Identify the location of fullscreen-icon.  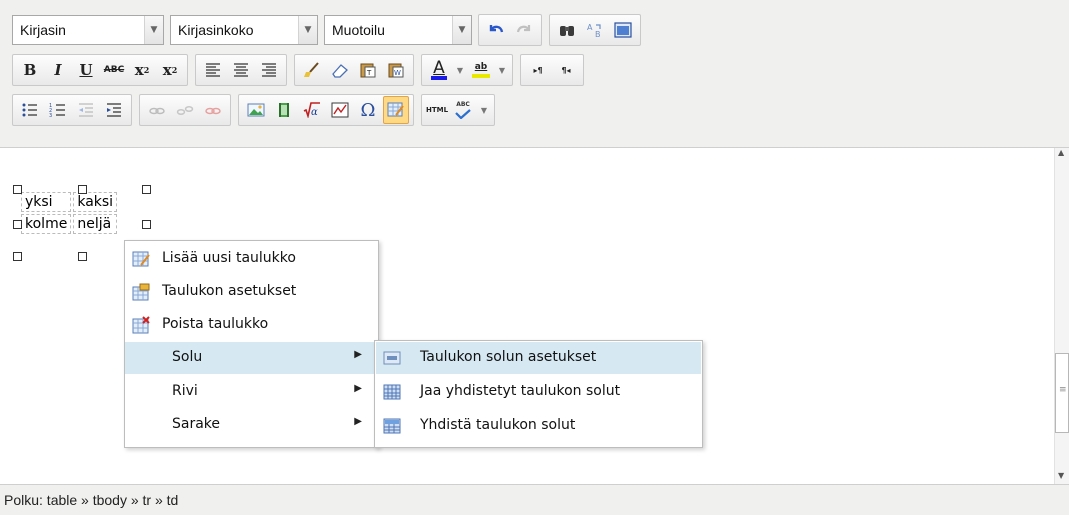
(623, 30).